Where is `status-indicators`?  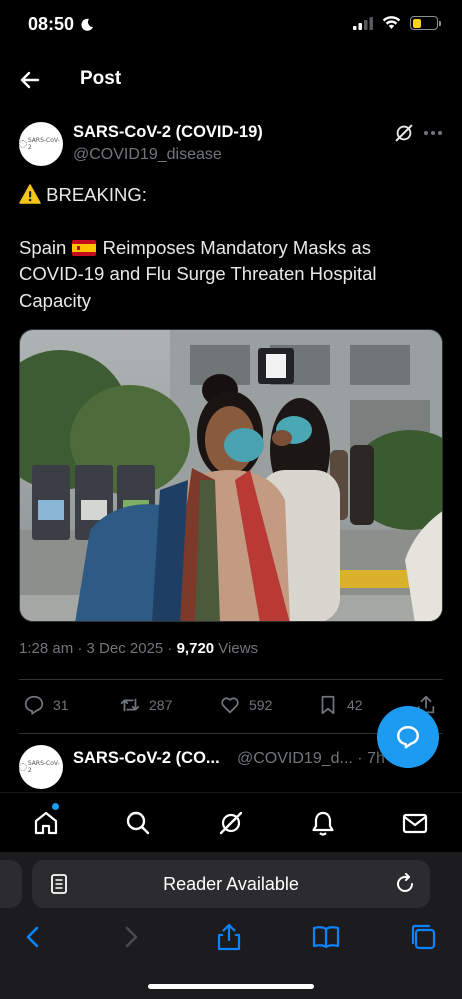
status-indicators is located at coordinates (397, 23).